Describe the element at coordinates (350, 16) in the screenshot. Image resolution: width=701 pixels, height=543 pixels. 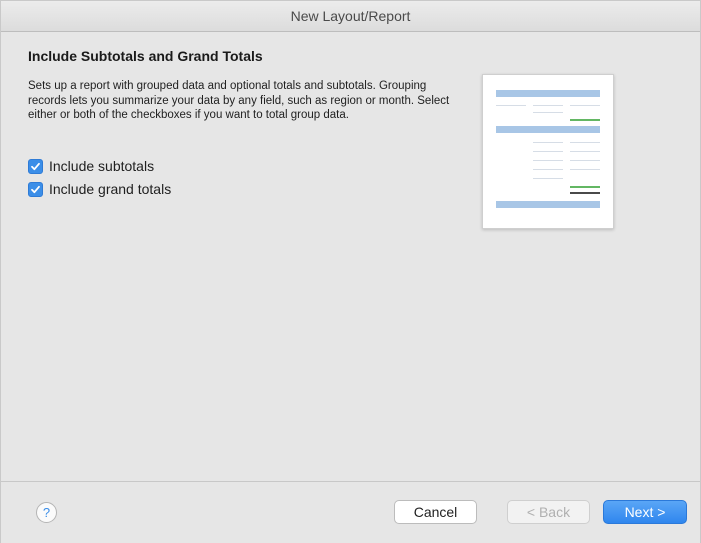
I see `window-title: New Layout/Report` at that location.